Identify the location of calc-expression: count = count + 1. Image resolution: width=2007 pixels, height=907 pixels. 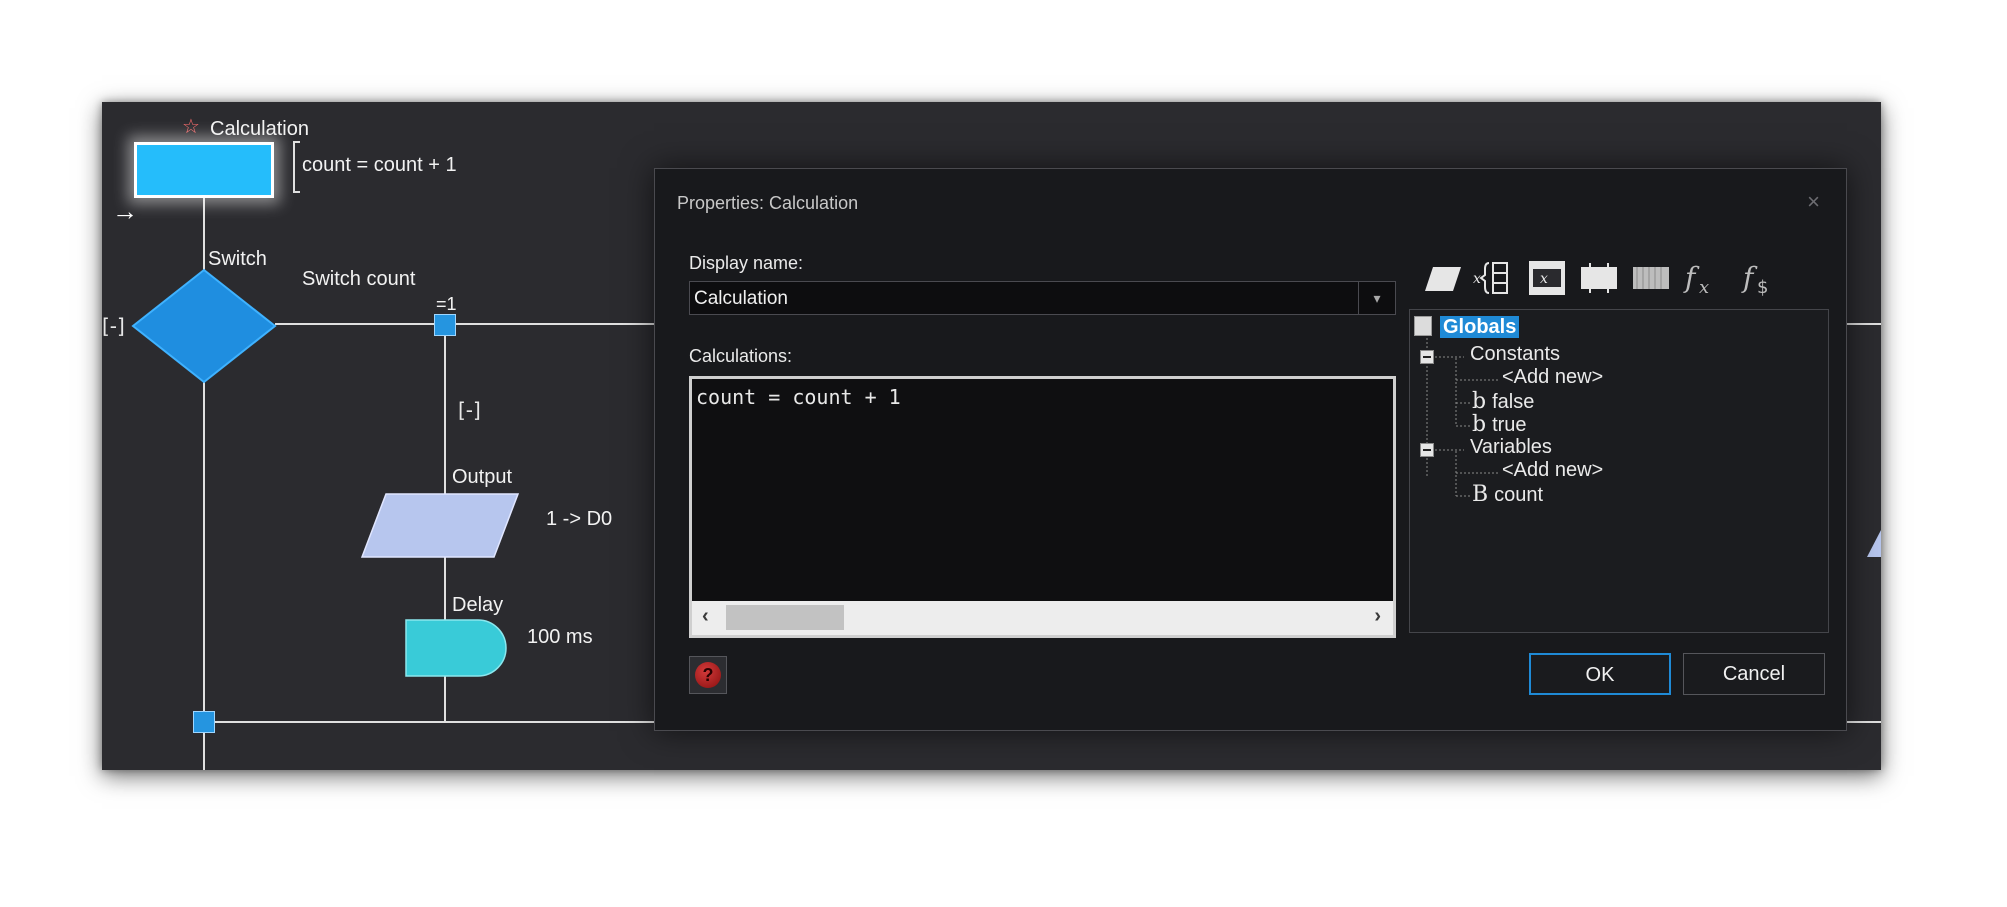
(379, 165).